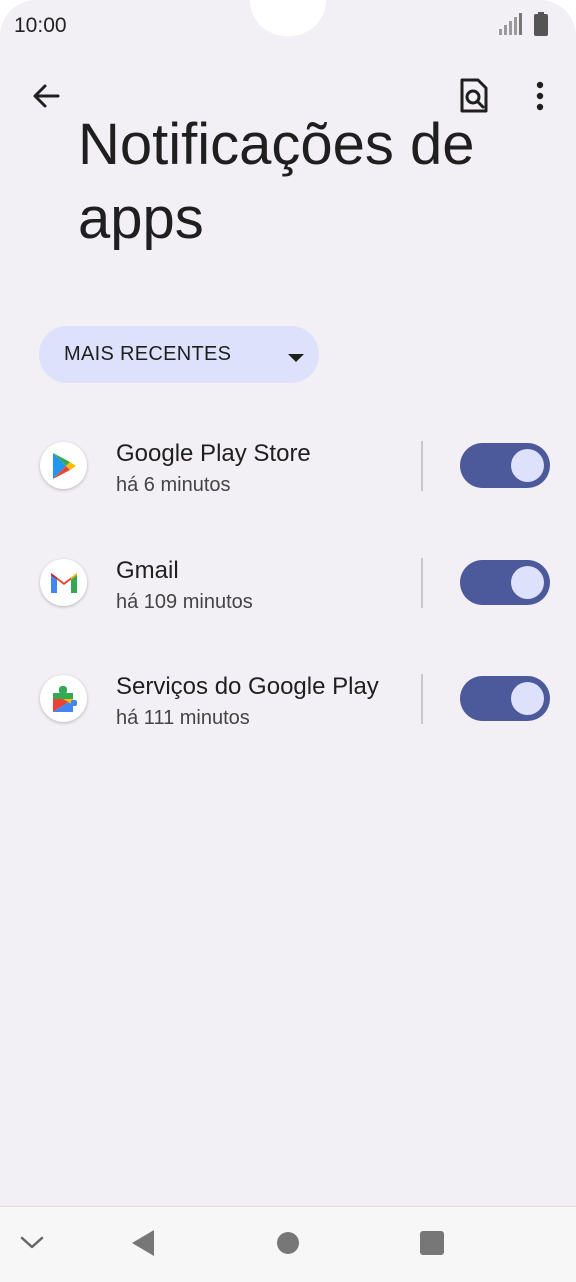  I want to click on sort-filter-label: MAIS RECENTES, so click(148, 354).